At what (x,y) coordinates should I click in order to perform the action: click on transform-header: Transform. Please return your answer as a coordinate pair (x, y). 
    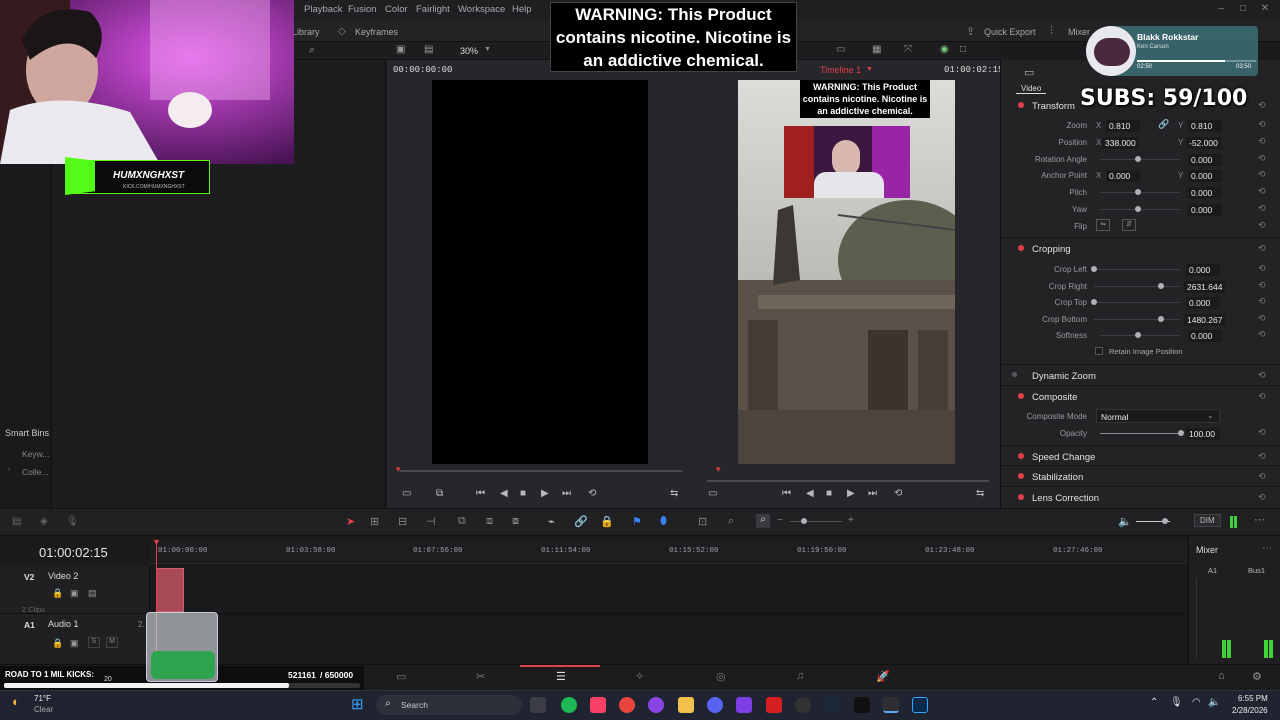
    Looking at the image, I should click on (1053, 106).